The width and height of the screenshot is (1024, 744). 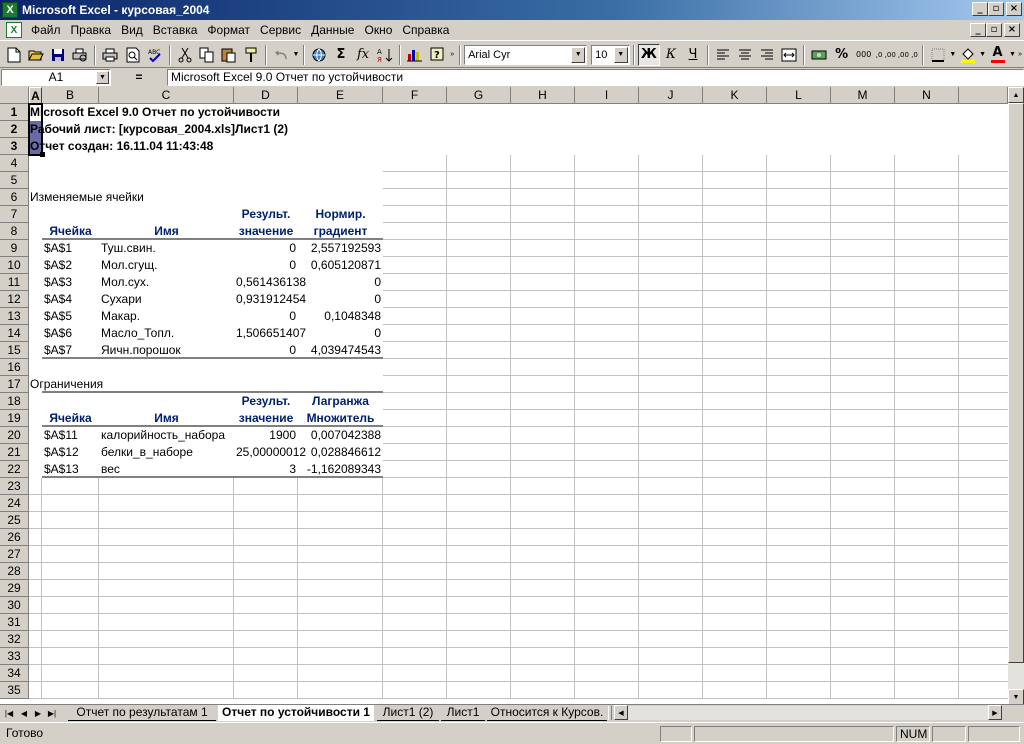 What do you see at coordinates (463, 713) in the screenshot?
I see `sheet-tab: Лист1` at bounding box center [463, 713].